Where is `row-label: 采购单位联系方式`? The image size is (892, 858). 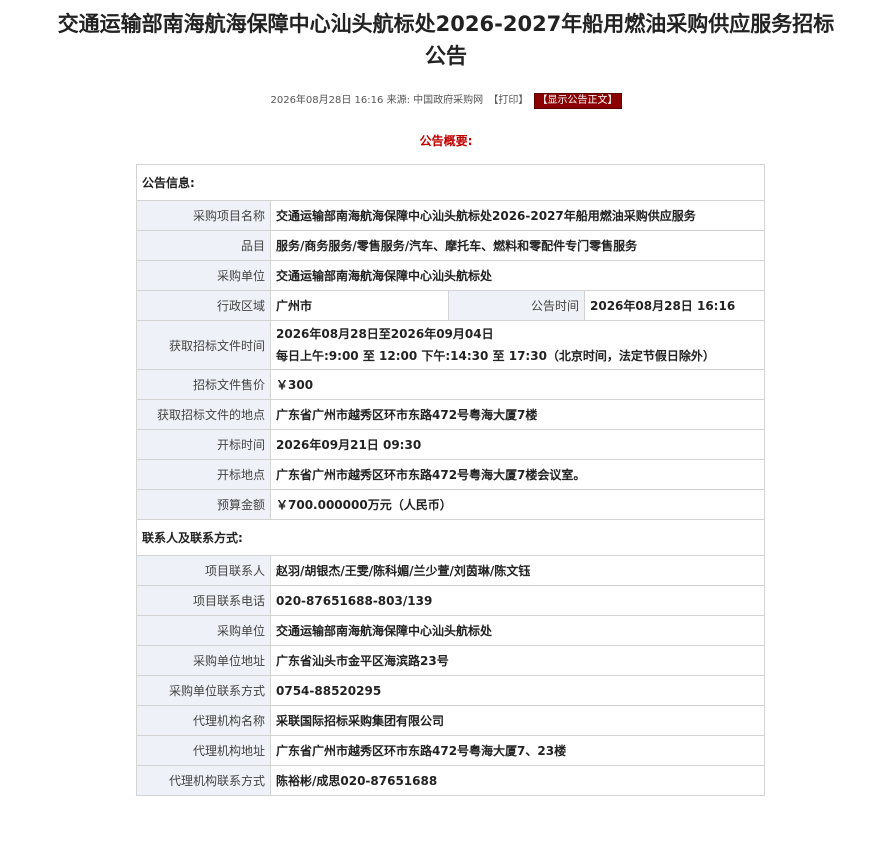 row-label: 采购单位联系方式 is located at coordinates (203, 690).